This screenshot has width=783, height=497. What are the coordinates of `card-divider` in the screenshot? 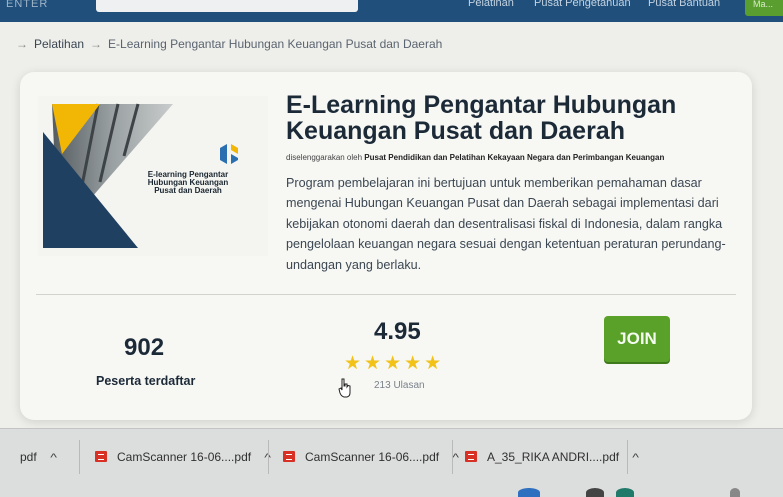 It's located at (386, 294).